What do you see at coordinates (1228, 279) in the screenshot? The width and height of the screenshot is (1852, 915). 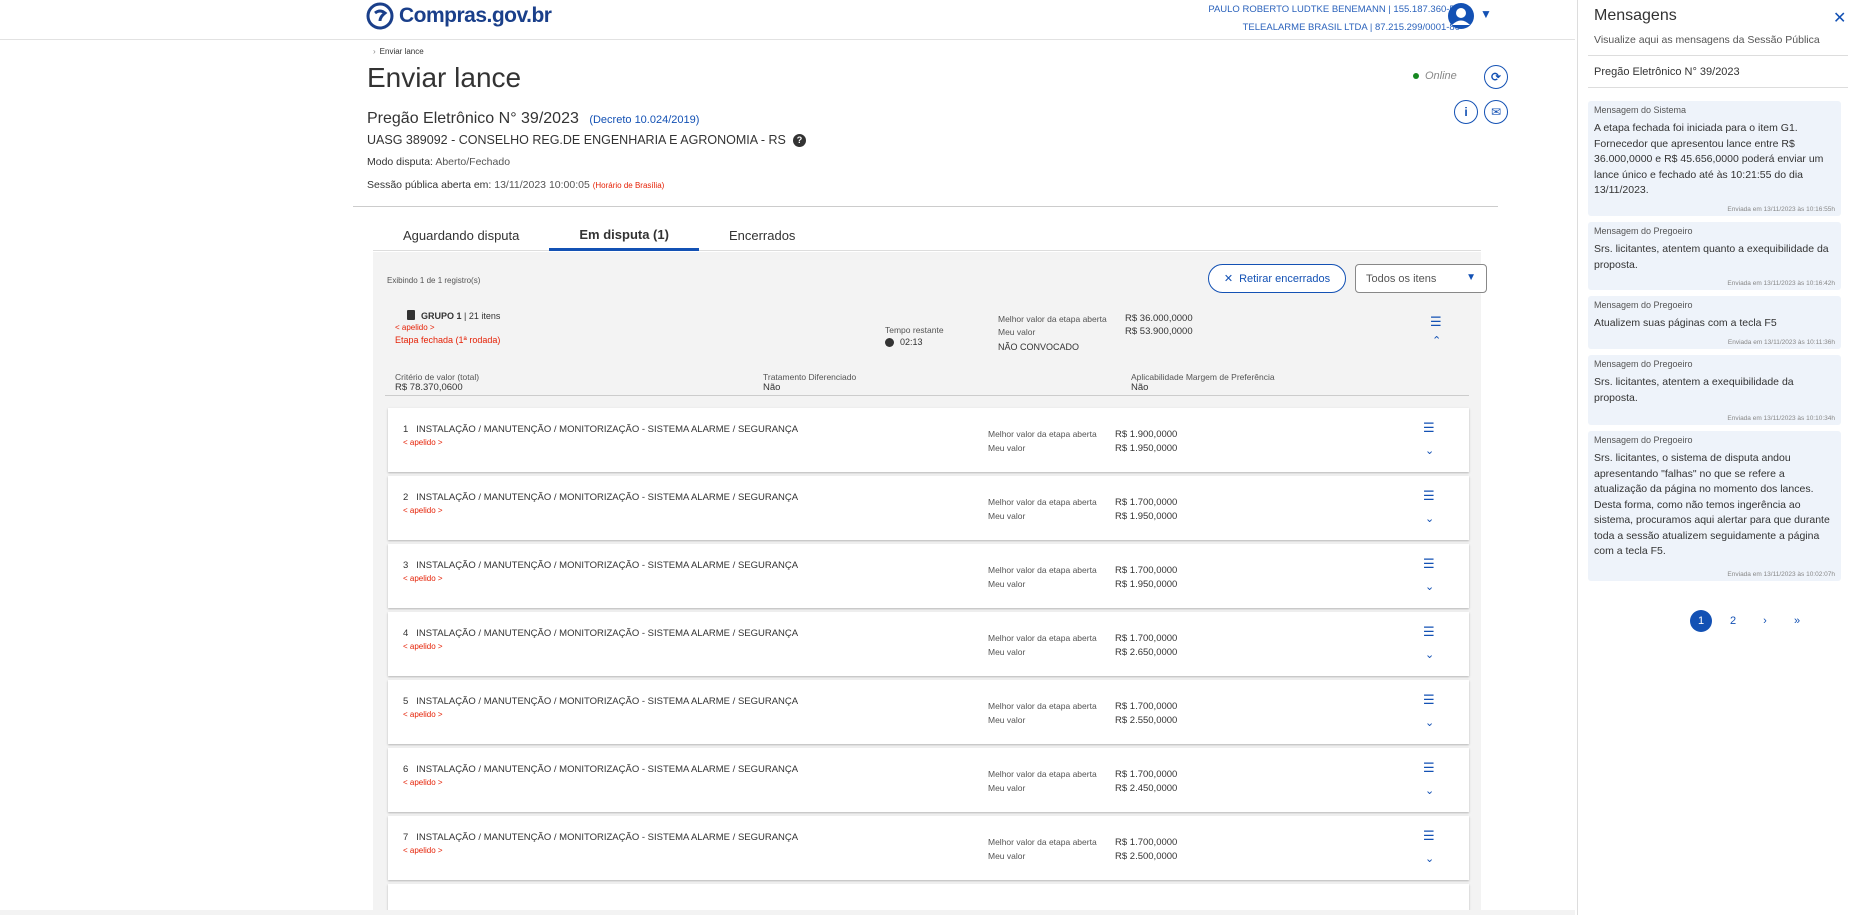 I see `close-icon: ✕` at bounding box center [1228, 279].